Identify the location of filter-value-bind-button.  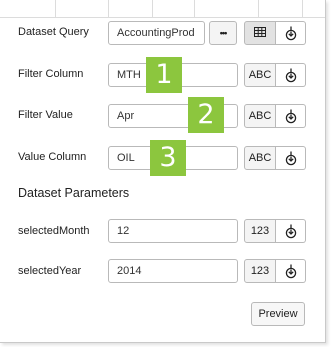
(291, 116).